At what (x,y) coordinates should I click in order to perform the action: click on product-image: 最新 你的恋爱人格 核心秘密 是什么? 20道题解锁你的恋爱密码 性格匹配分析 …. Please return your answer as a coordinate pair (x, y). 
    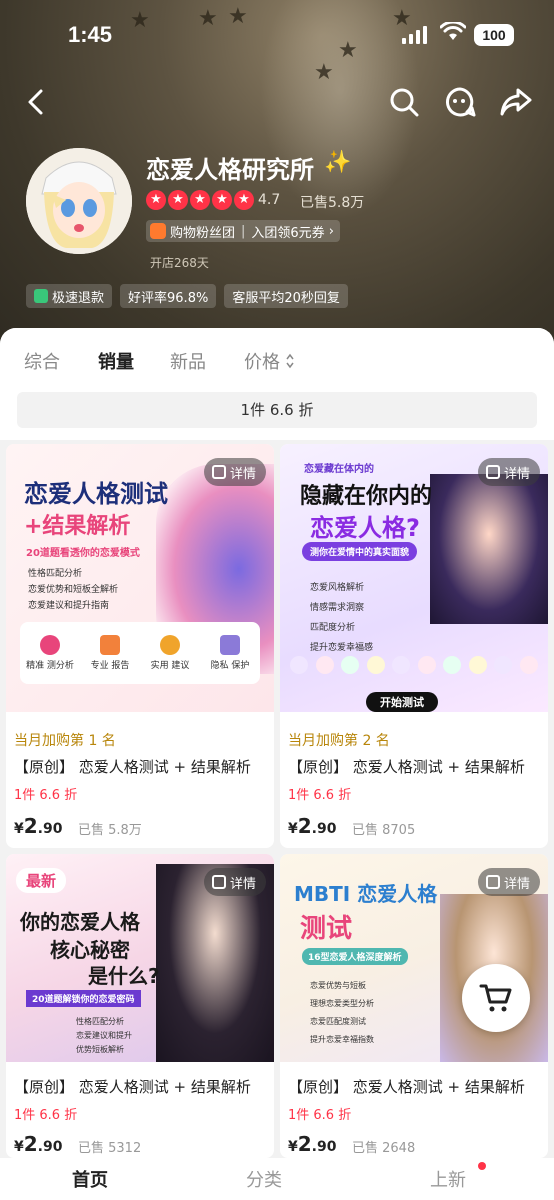
    Looking at the image, I should click on (140, 958).